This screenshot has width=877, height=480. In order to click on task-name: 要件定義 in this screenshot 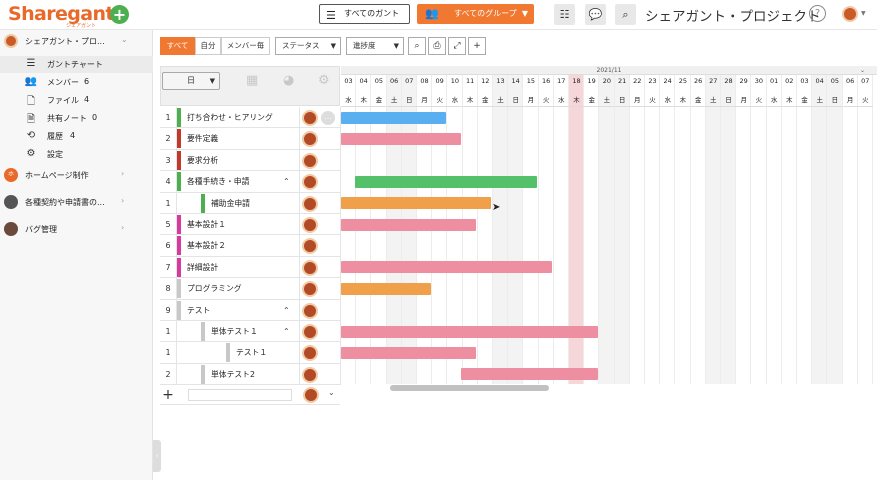, I will do `click(202, 138)`.